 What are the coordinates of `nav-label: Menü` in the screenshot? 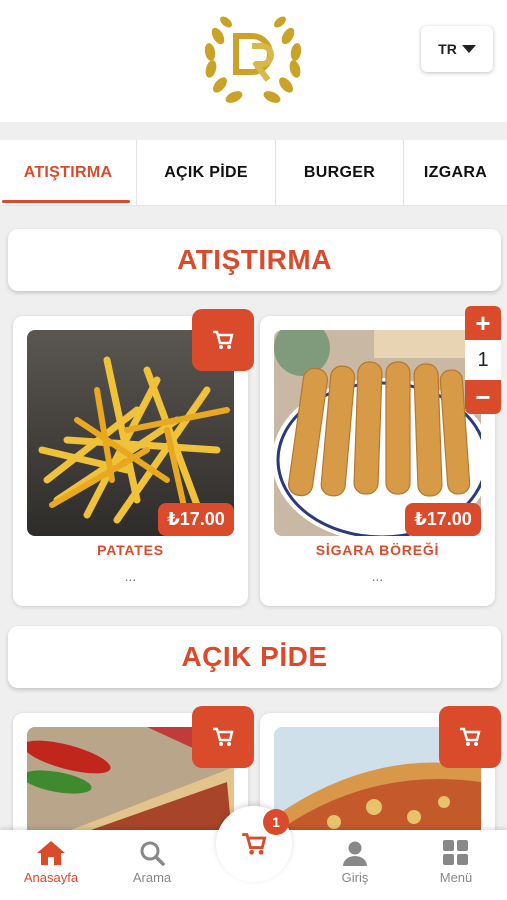 It's located at (456, 877).